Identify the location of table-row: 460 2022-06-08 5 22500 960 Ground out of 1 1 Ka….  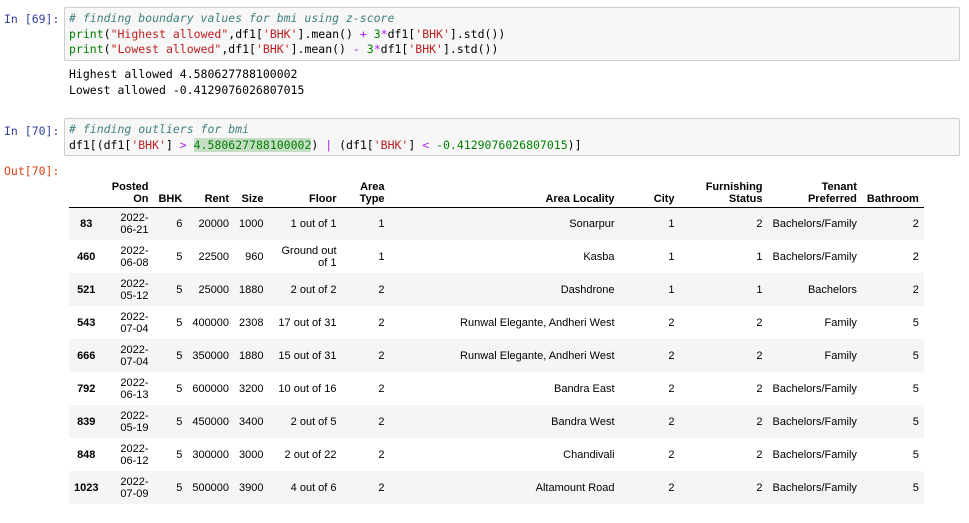
(496, 256).